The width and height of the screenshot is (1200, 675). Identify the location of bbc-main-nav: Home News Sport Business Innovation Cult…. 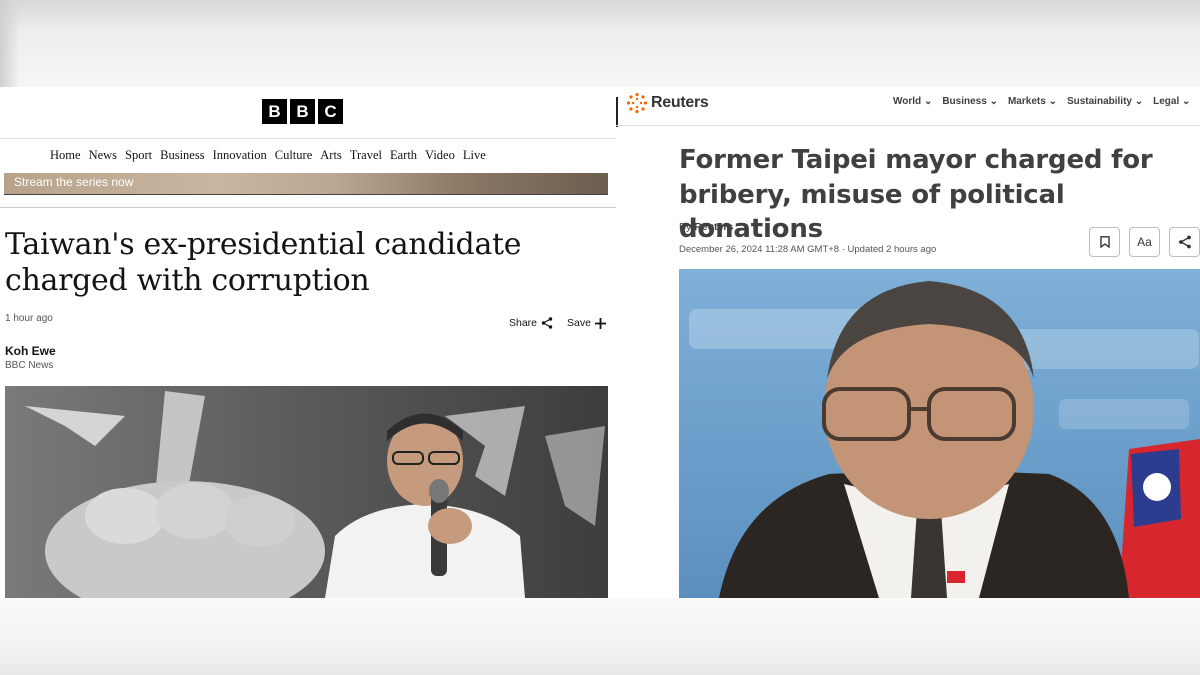
(268, 155).